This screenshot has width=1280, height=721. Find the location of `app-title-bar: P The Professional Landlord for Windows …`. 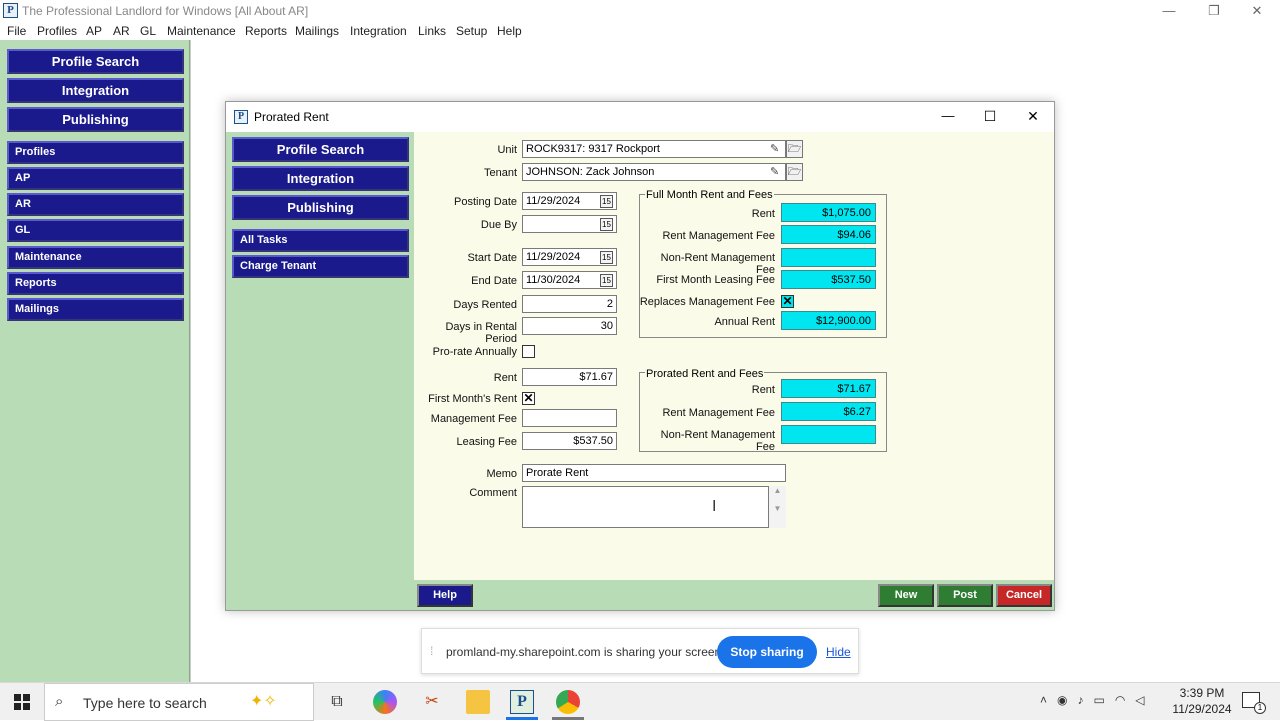

app-title-bar: P The Professional Landlord for Windows … is located at coordinates (640, 11).